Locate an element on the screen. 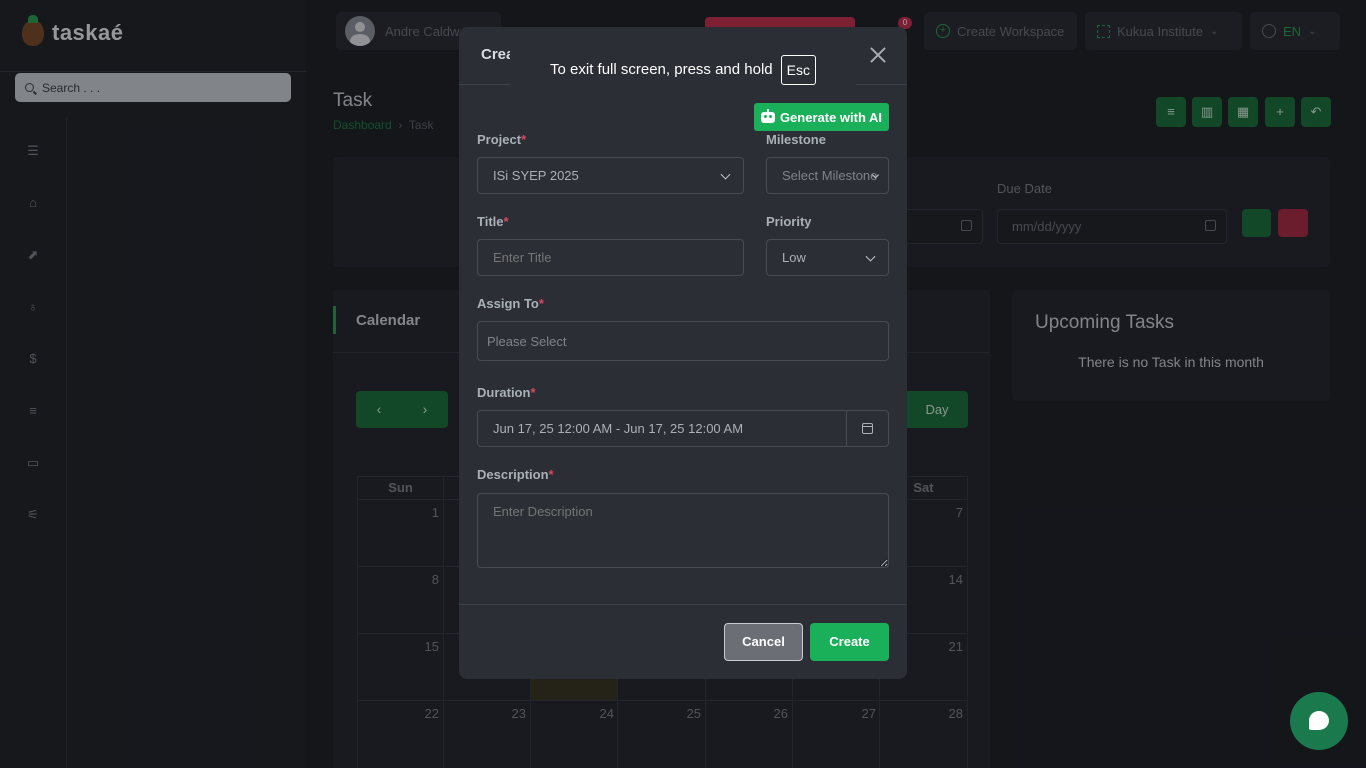 Image resolution: width=1366 pixels, height=768 pixels. project-value: ISi SYEP 2025 is located at coordinates (536, 175).